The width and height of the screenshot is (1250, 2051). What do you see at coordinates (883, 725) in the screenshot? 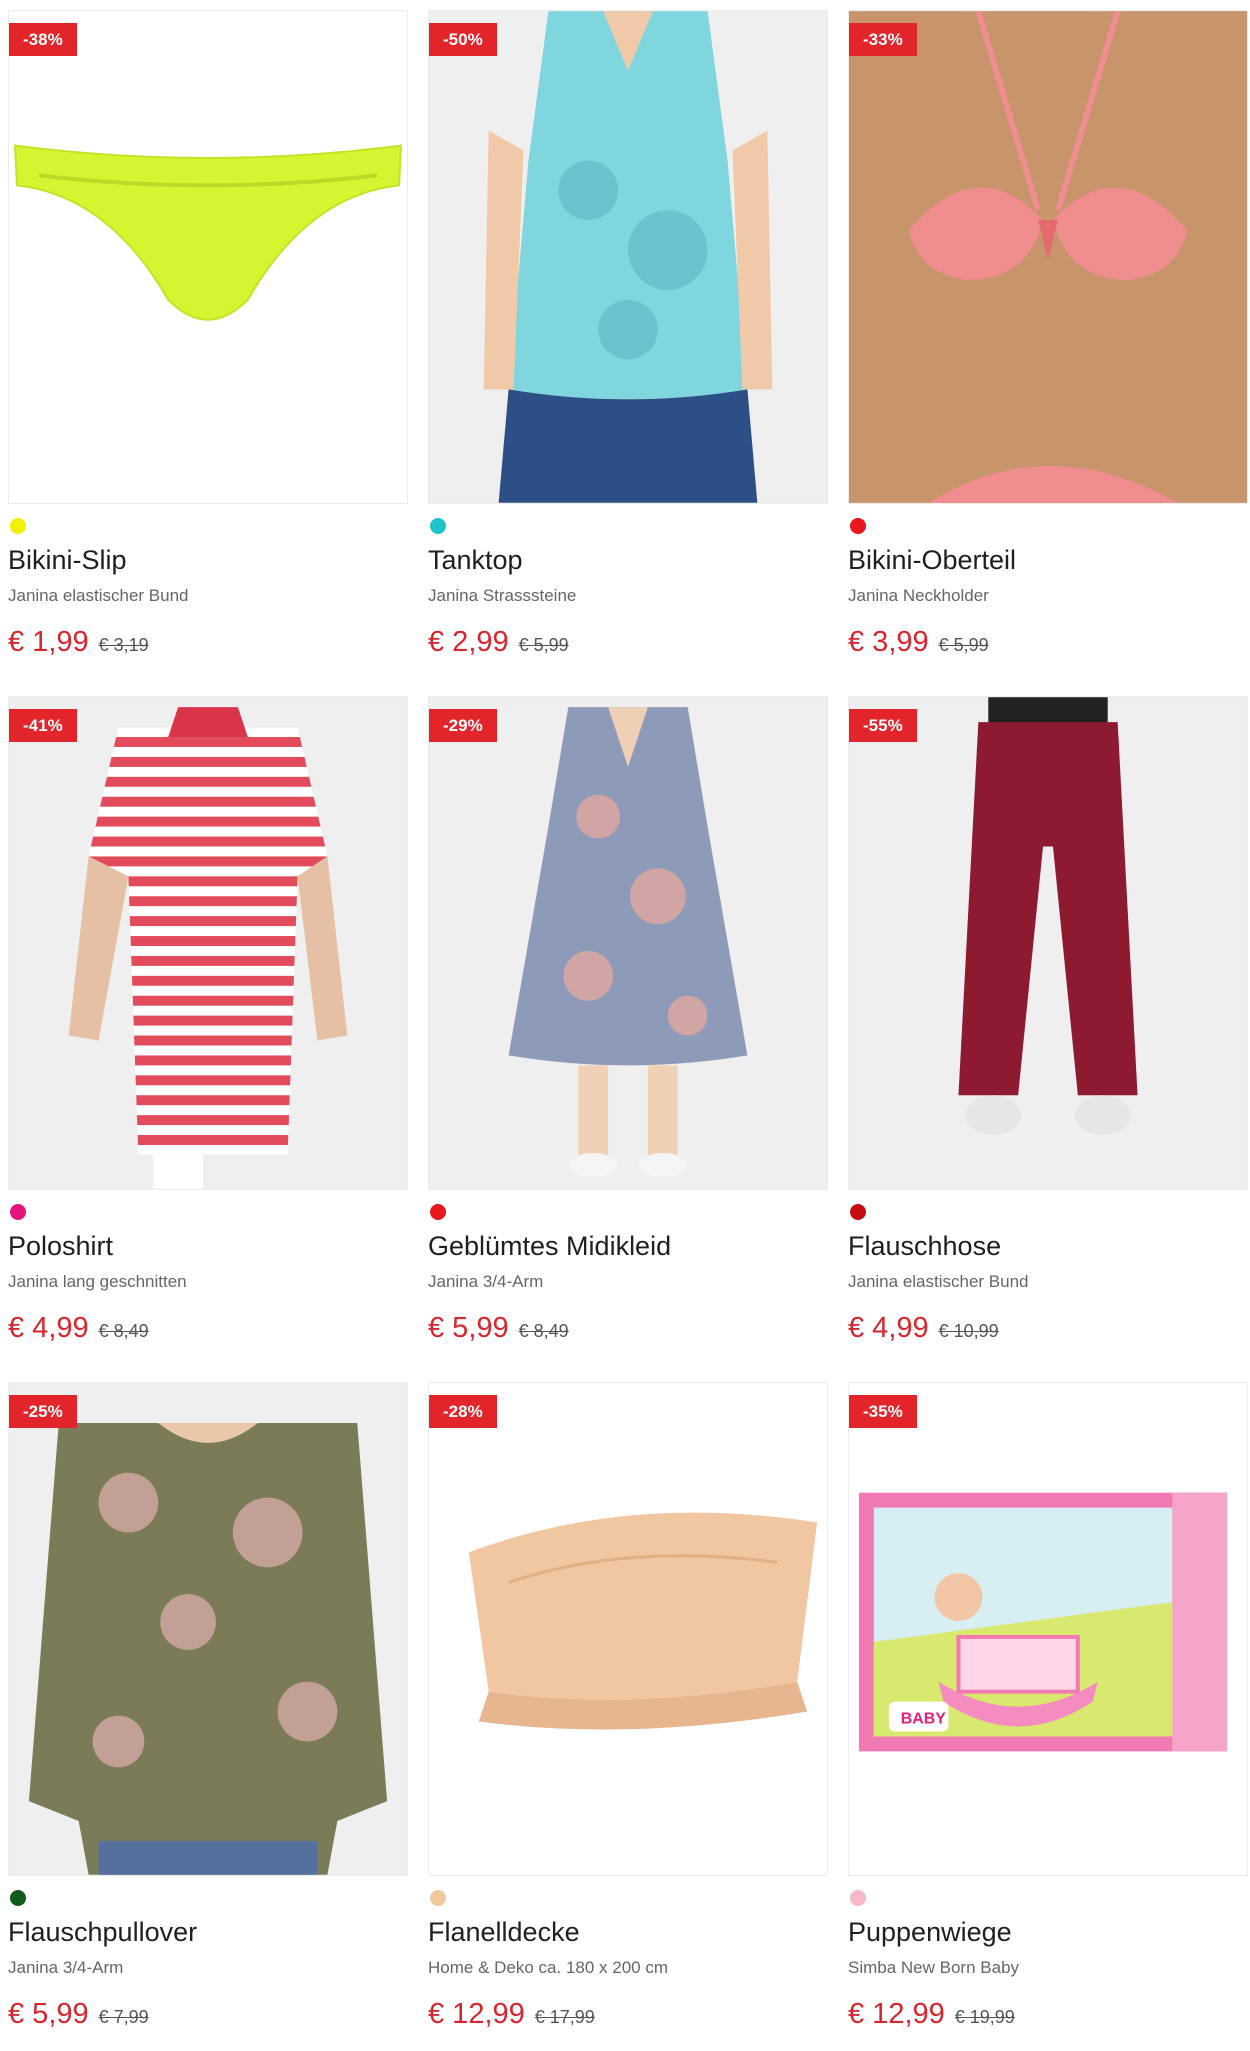
I see `discount-badge: -55%` at bounding box center [883, 725].